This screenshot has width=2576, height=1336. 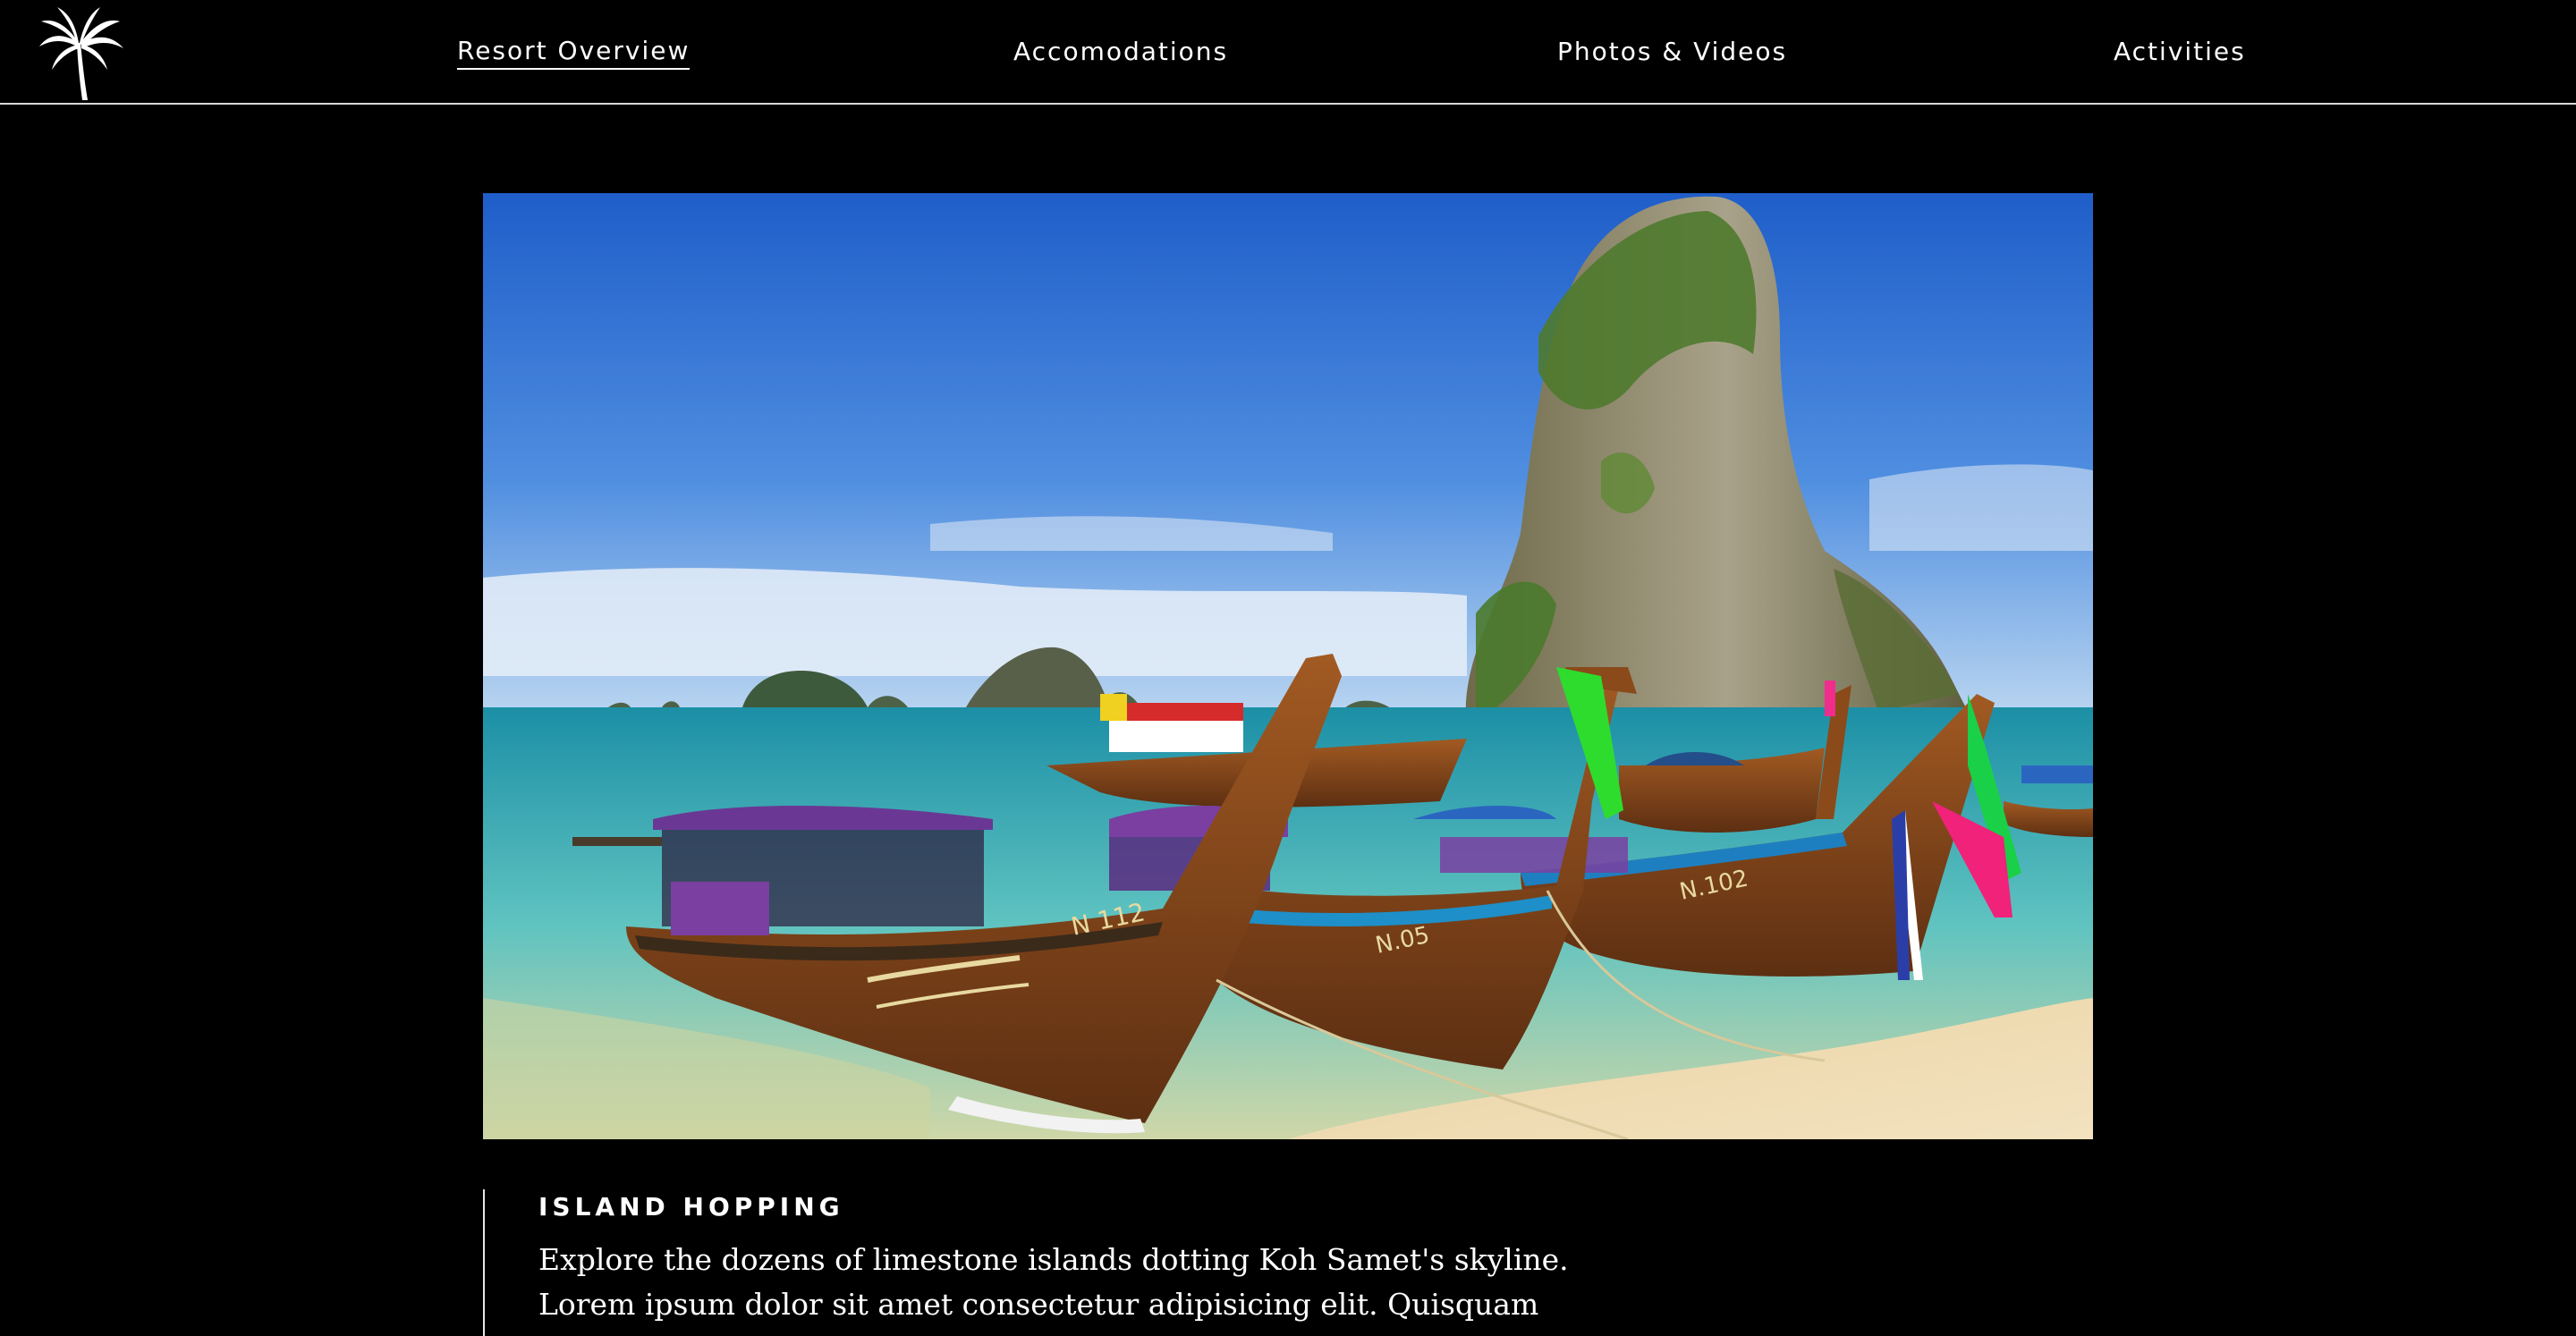 I want to click on nav-photos-videos: Photos & Videos, so click(x=1672, y=52).